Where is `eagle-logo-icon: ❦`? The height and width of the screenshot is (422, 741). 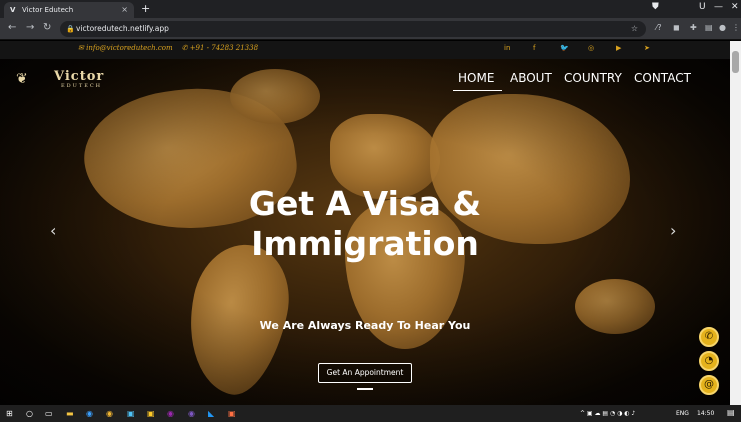 eagle-logo-icon: ❦ is located at coordinates (22, 79).